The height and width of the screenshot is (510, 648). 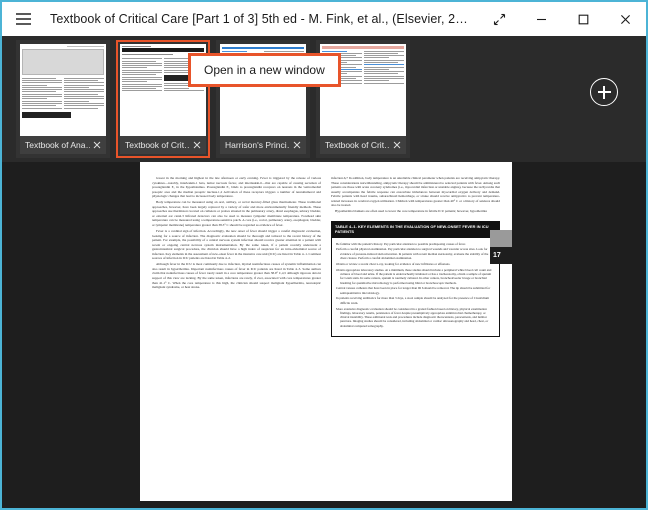 I want to click on page-indicator-upper, so click(x=501, y=238).